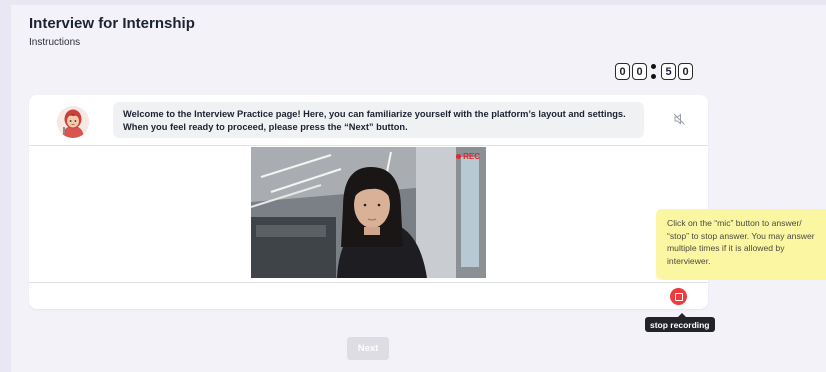  Describe the element at coordinates (413, 2) in the screenshot. I see `top-edge` at that location.